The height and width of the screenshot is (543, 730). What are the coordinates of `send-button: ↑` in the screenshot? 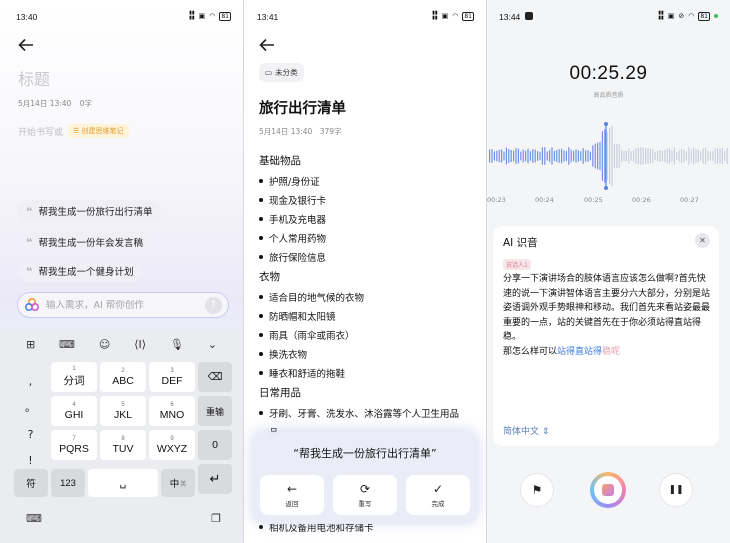 It's located at (213, 305).